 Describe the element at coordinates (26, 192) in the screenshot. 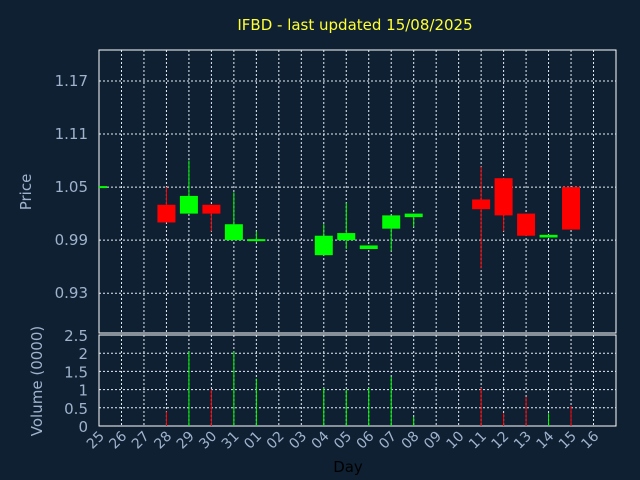

I see `price-axis-title: Price` at that location.